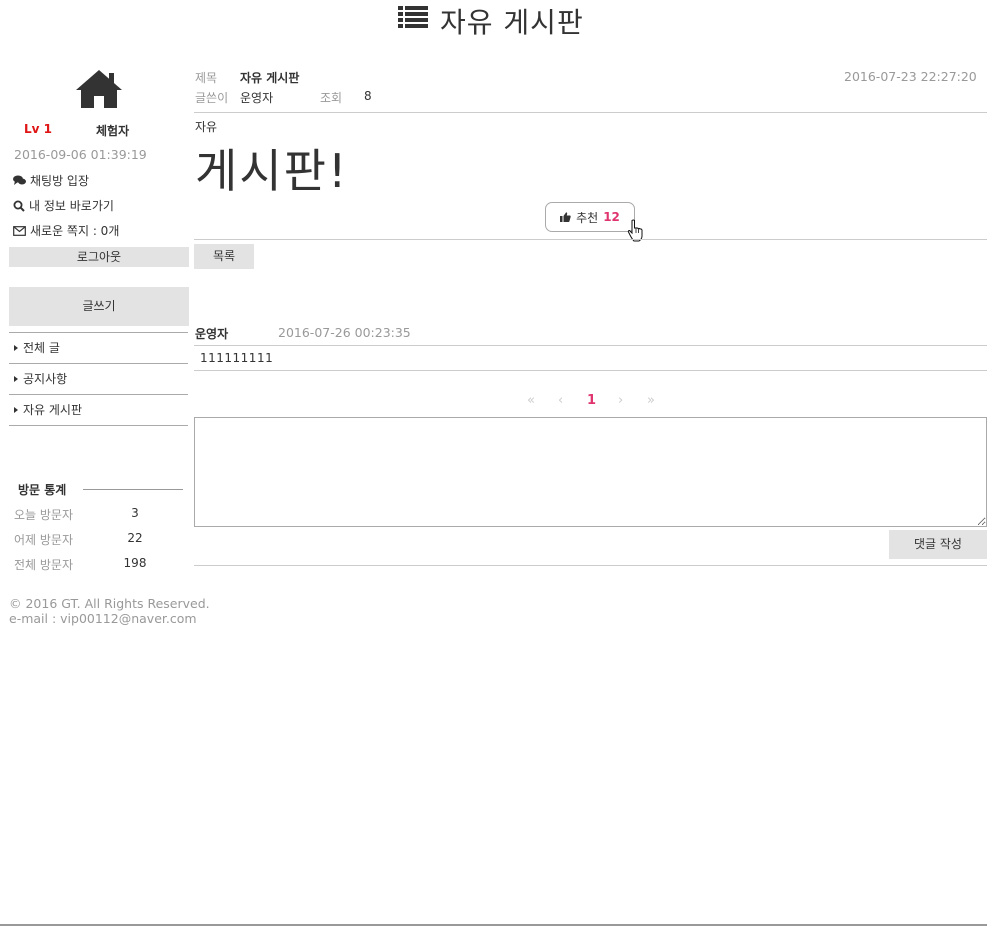  I want to click on new-message-label: 새로운 쪽지 : 0개, so click(75, 231).